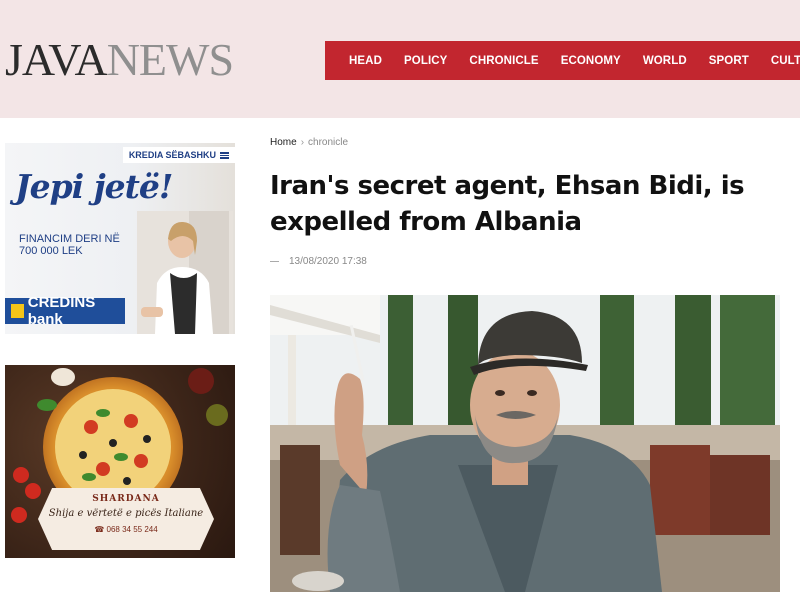 The image size is (800, 605). I want to click on site-logo: JAVANEWS, so click(119, 59).